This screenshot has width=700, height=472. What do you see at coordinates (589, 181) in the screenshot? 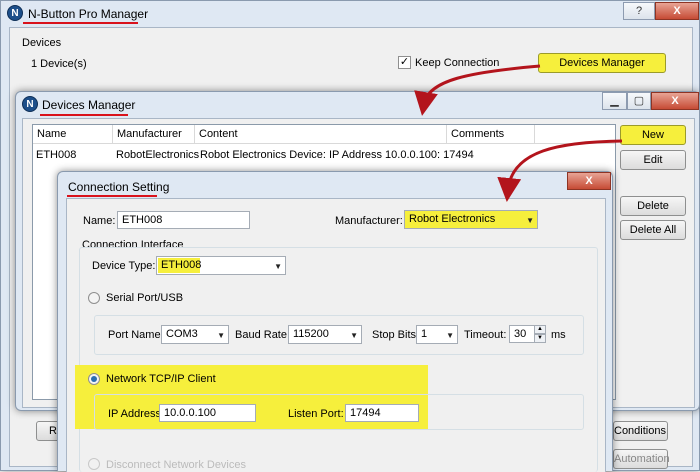
I see `connection-setting-close-button: X` at bounding box center [589, 181].